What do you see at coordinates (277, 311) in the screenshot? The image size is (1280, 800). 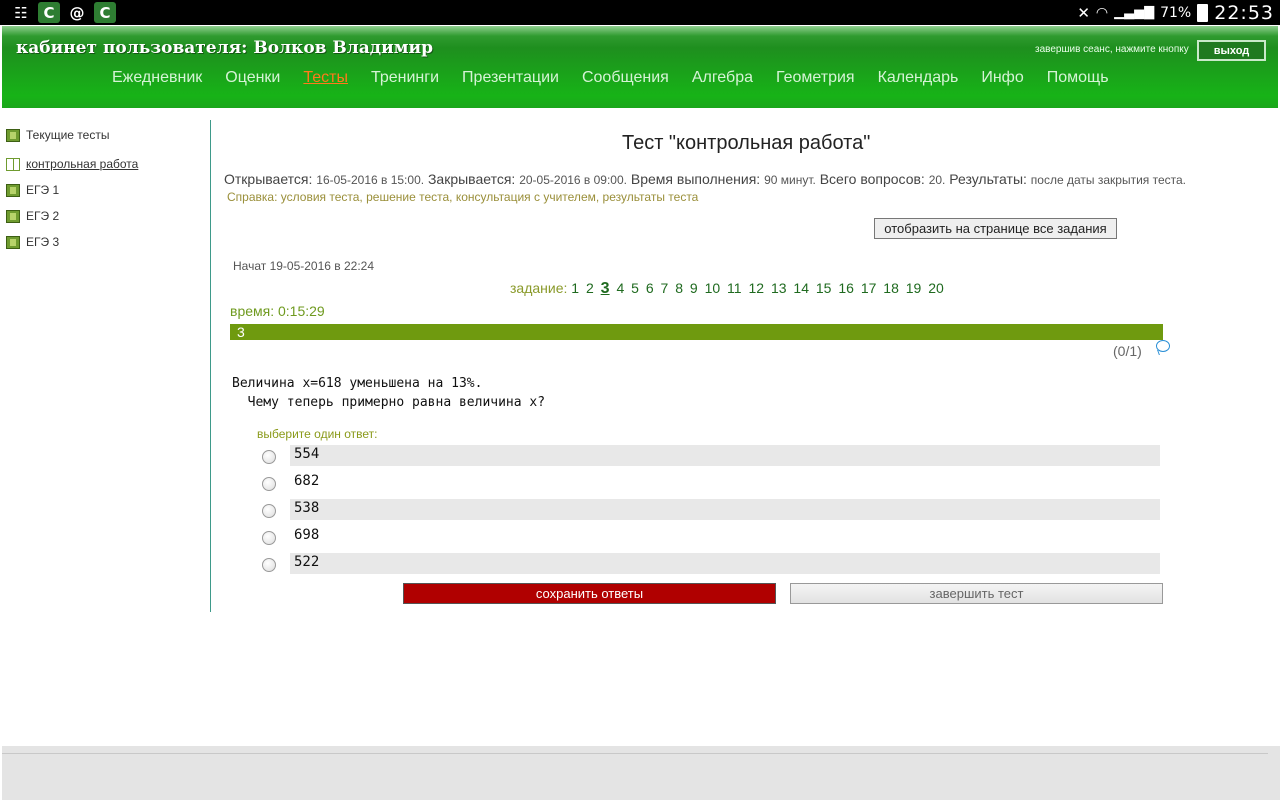 I see `timer: время: 0:15:29` at bounding box center [277, 311].